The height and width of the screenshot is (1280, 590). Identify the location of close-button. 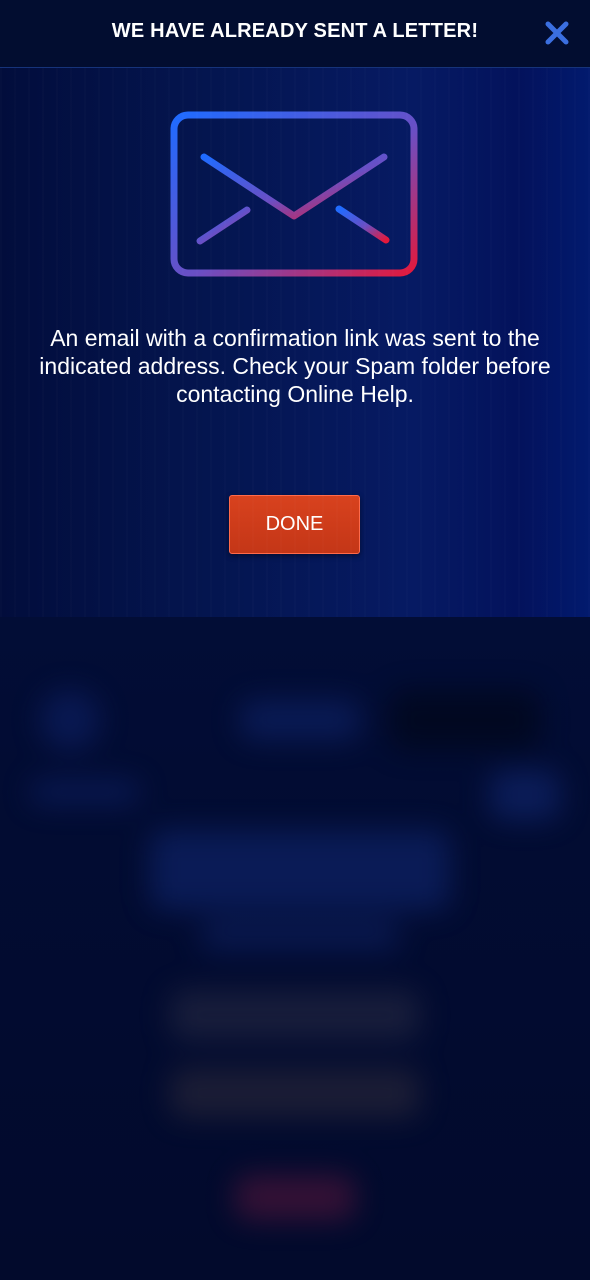
(557, 33).